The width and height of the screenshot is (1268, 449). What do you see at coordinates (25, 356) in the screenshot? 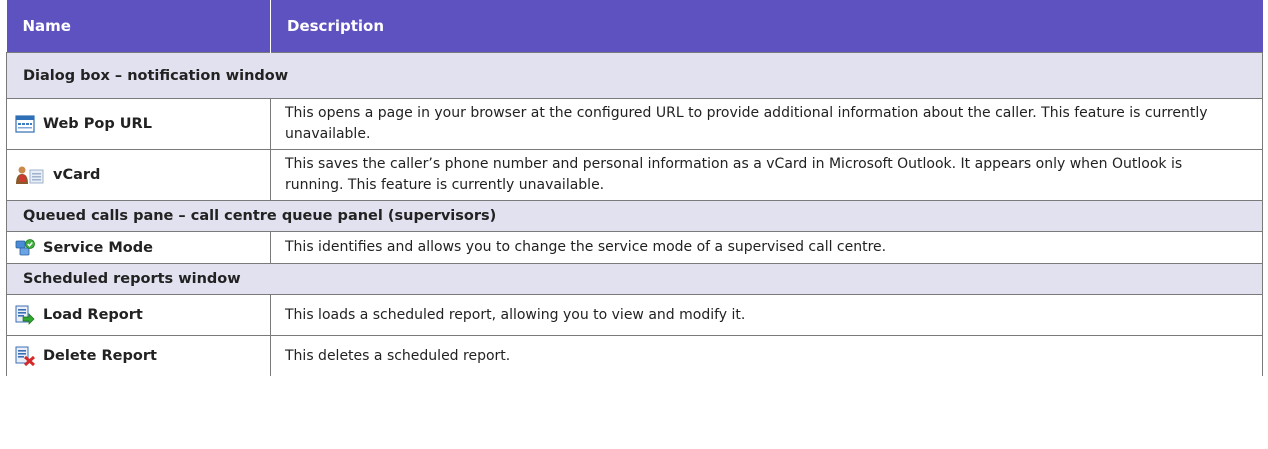
I see `delete-report-icon` at bounding box center [25, 356].